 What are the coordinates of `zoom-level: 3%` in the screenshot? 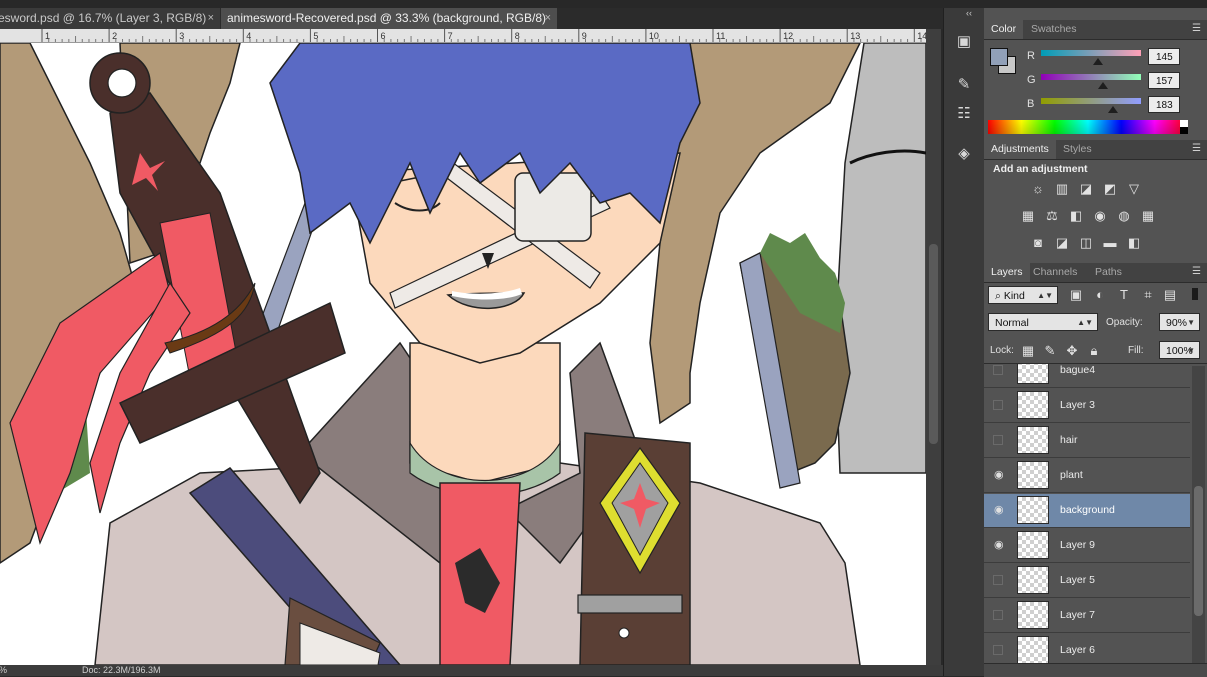 It's located at (3, 670).